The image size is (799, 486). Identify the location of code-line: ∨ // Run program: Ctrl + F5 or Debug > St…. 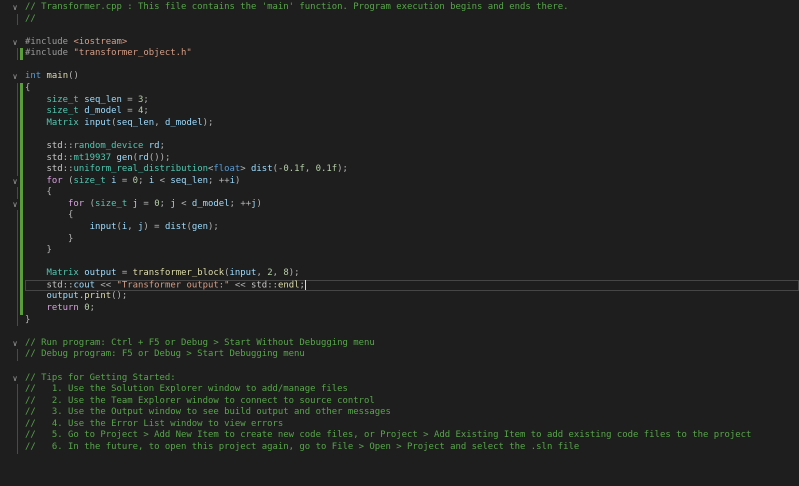
(399, 344).